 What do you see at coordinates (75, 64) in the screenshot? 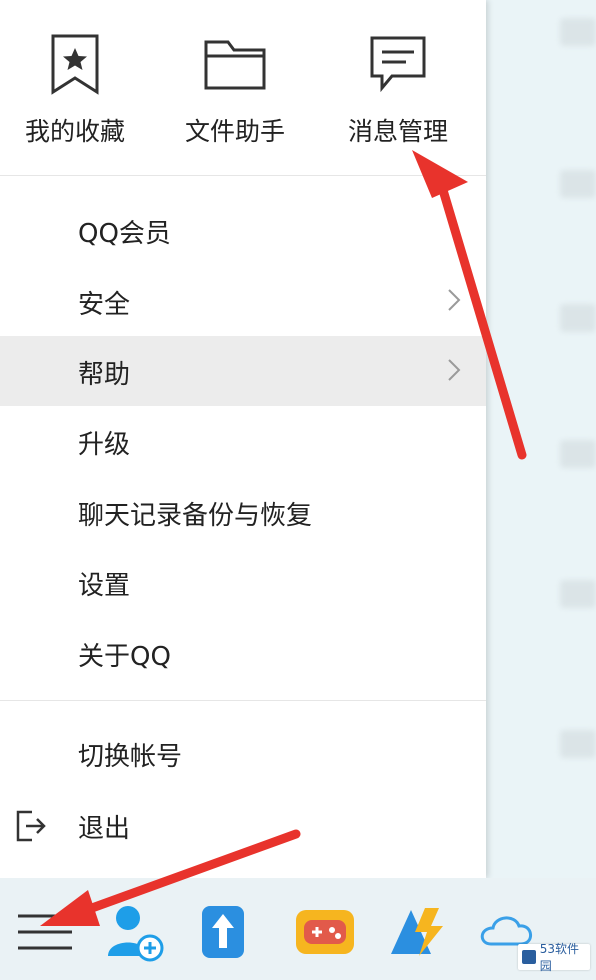
I see `star-bookmark-icon` at bounding box center [75, 64].